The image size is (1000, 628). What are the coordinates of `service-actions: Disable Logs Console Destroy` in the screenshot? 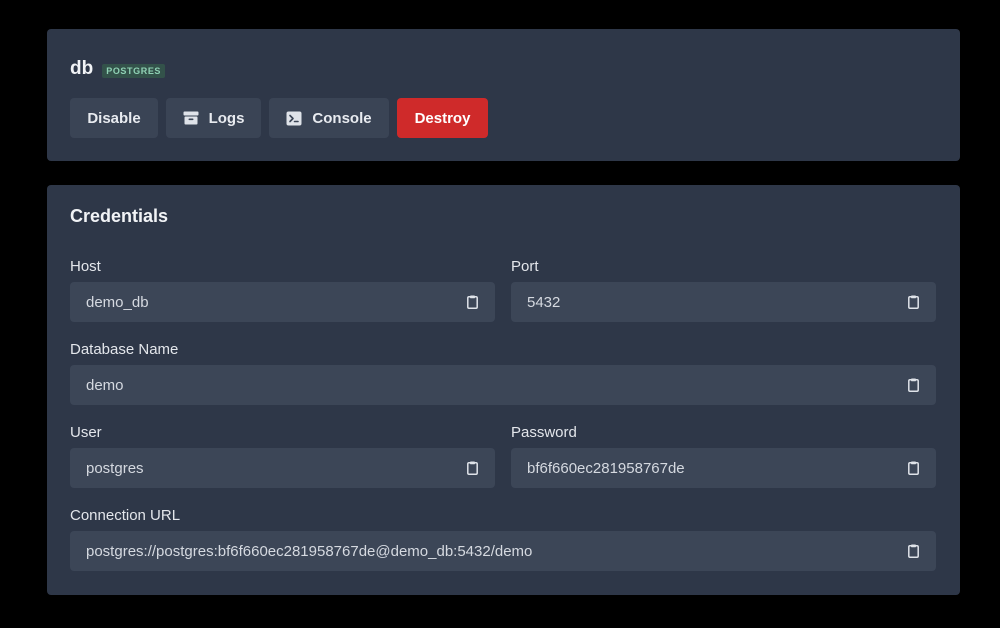 It's located at (279, 118).